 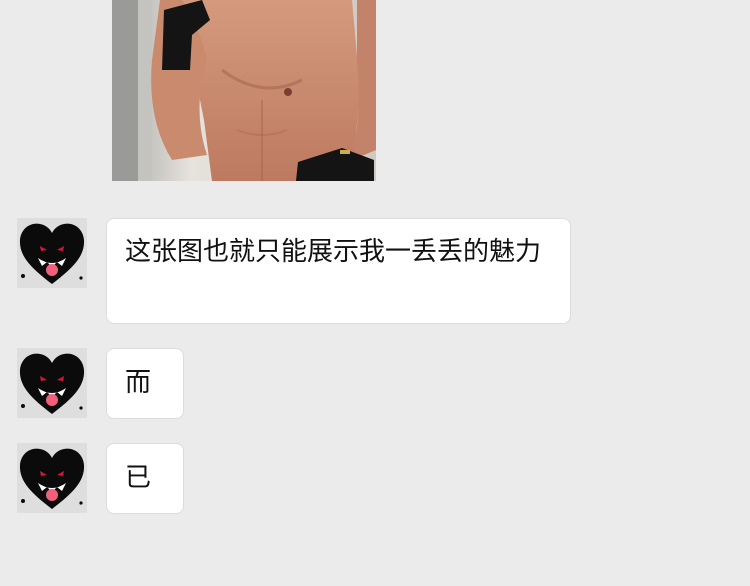 I want to click on message-text: 这张图也就只能展示我一丢丢的魅力, so click(x=333, y=252).